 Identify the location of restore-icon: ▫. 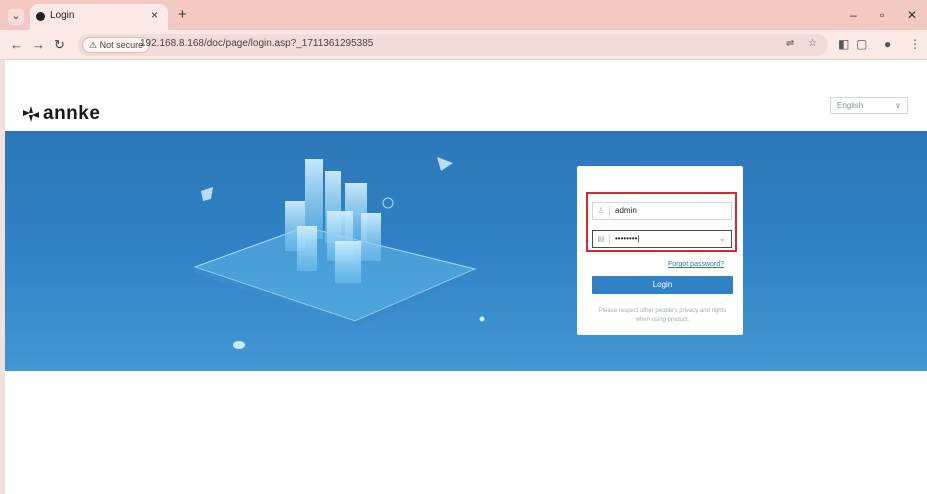
(882, 15).